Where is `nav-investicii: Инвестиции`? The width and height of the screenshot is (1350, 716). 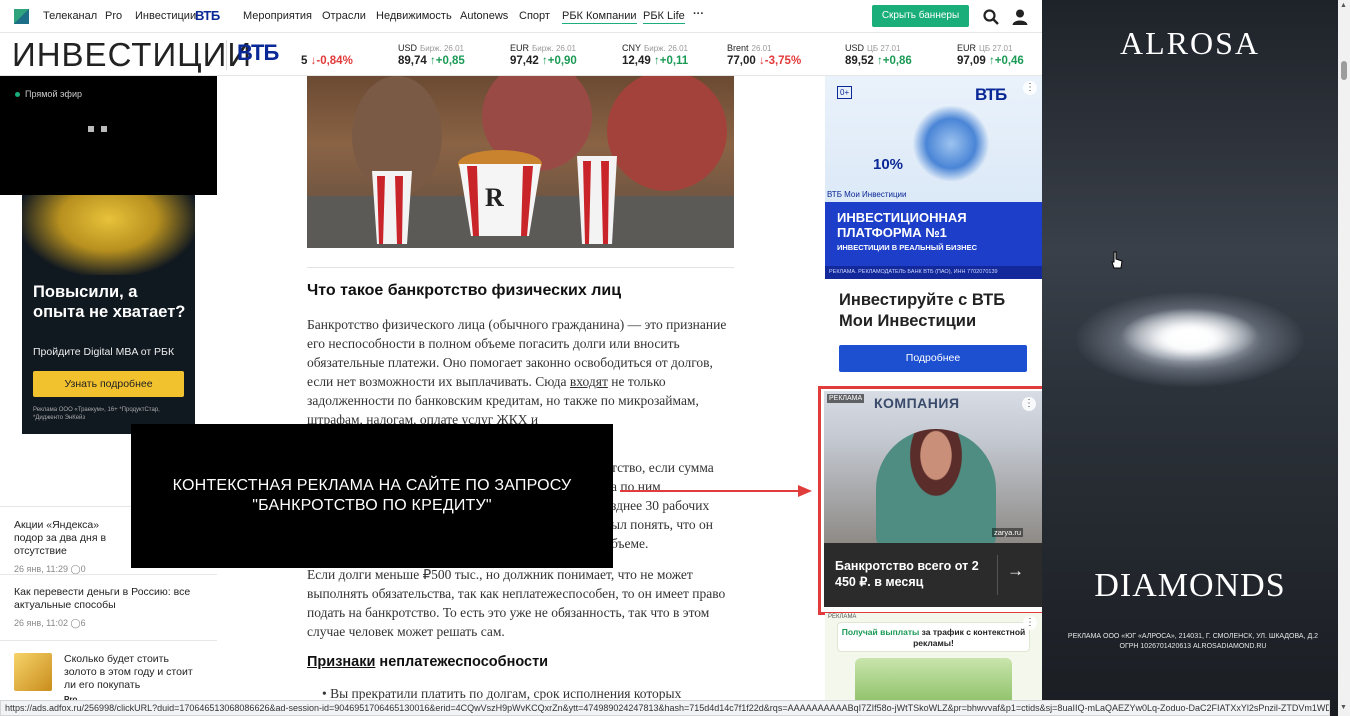 nav-investicii: Инвестиции is located at coordinates (165, 16).